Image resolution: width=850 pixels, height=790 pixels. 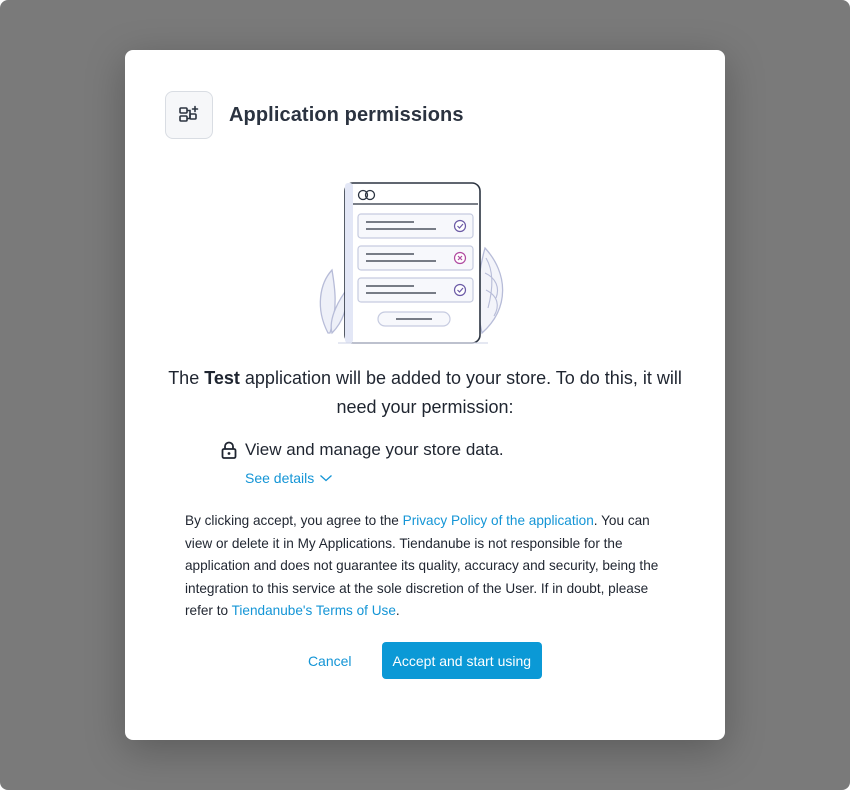 I want to click on cancel-button: Cancel, so click(x=330, y=661).